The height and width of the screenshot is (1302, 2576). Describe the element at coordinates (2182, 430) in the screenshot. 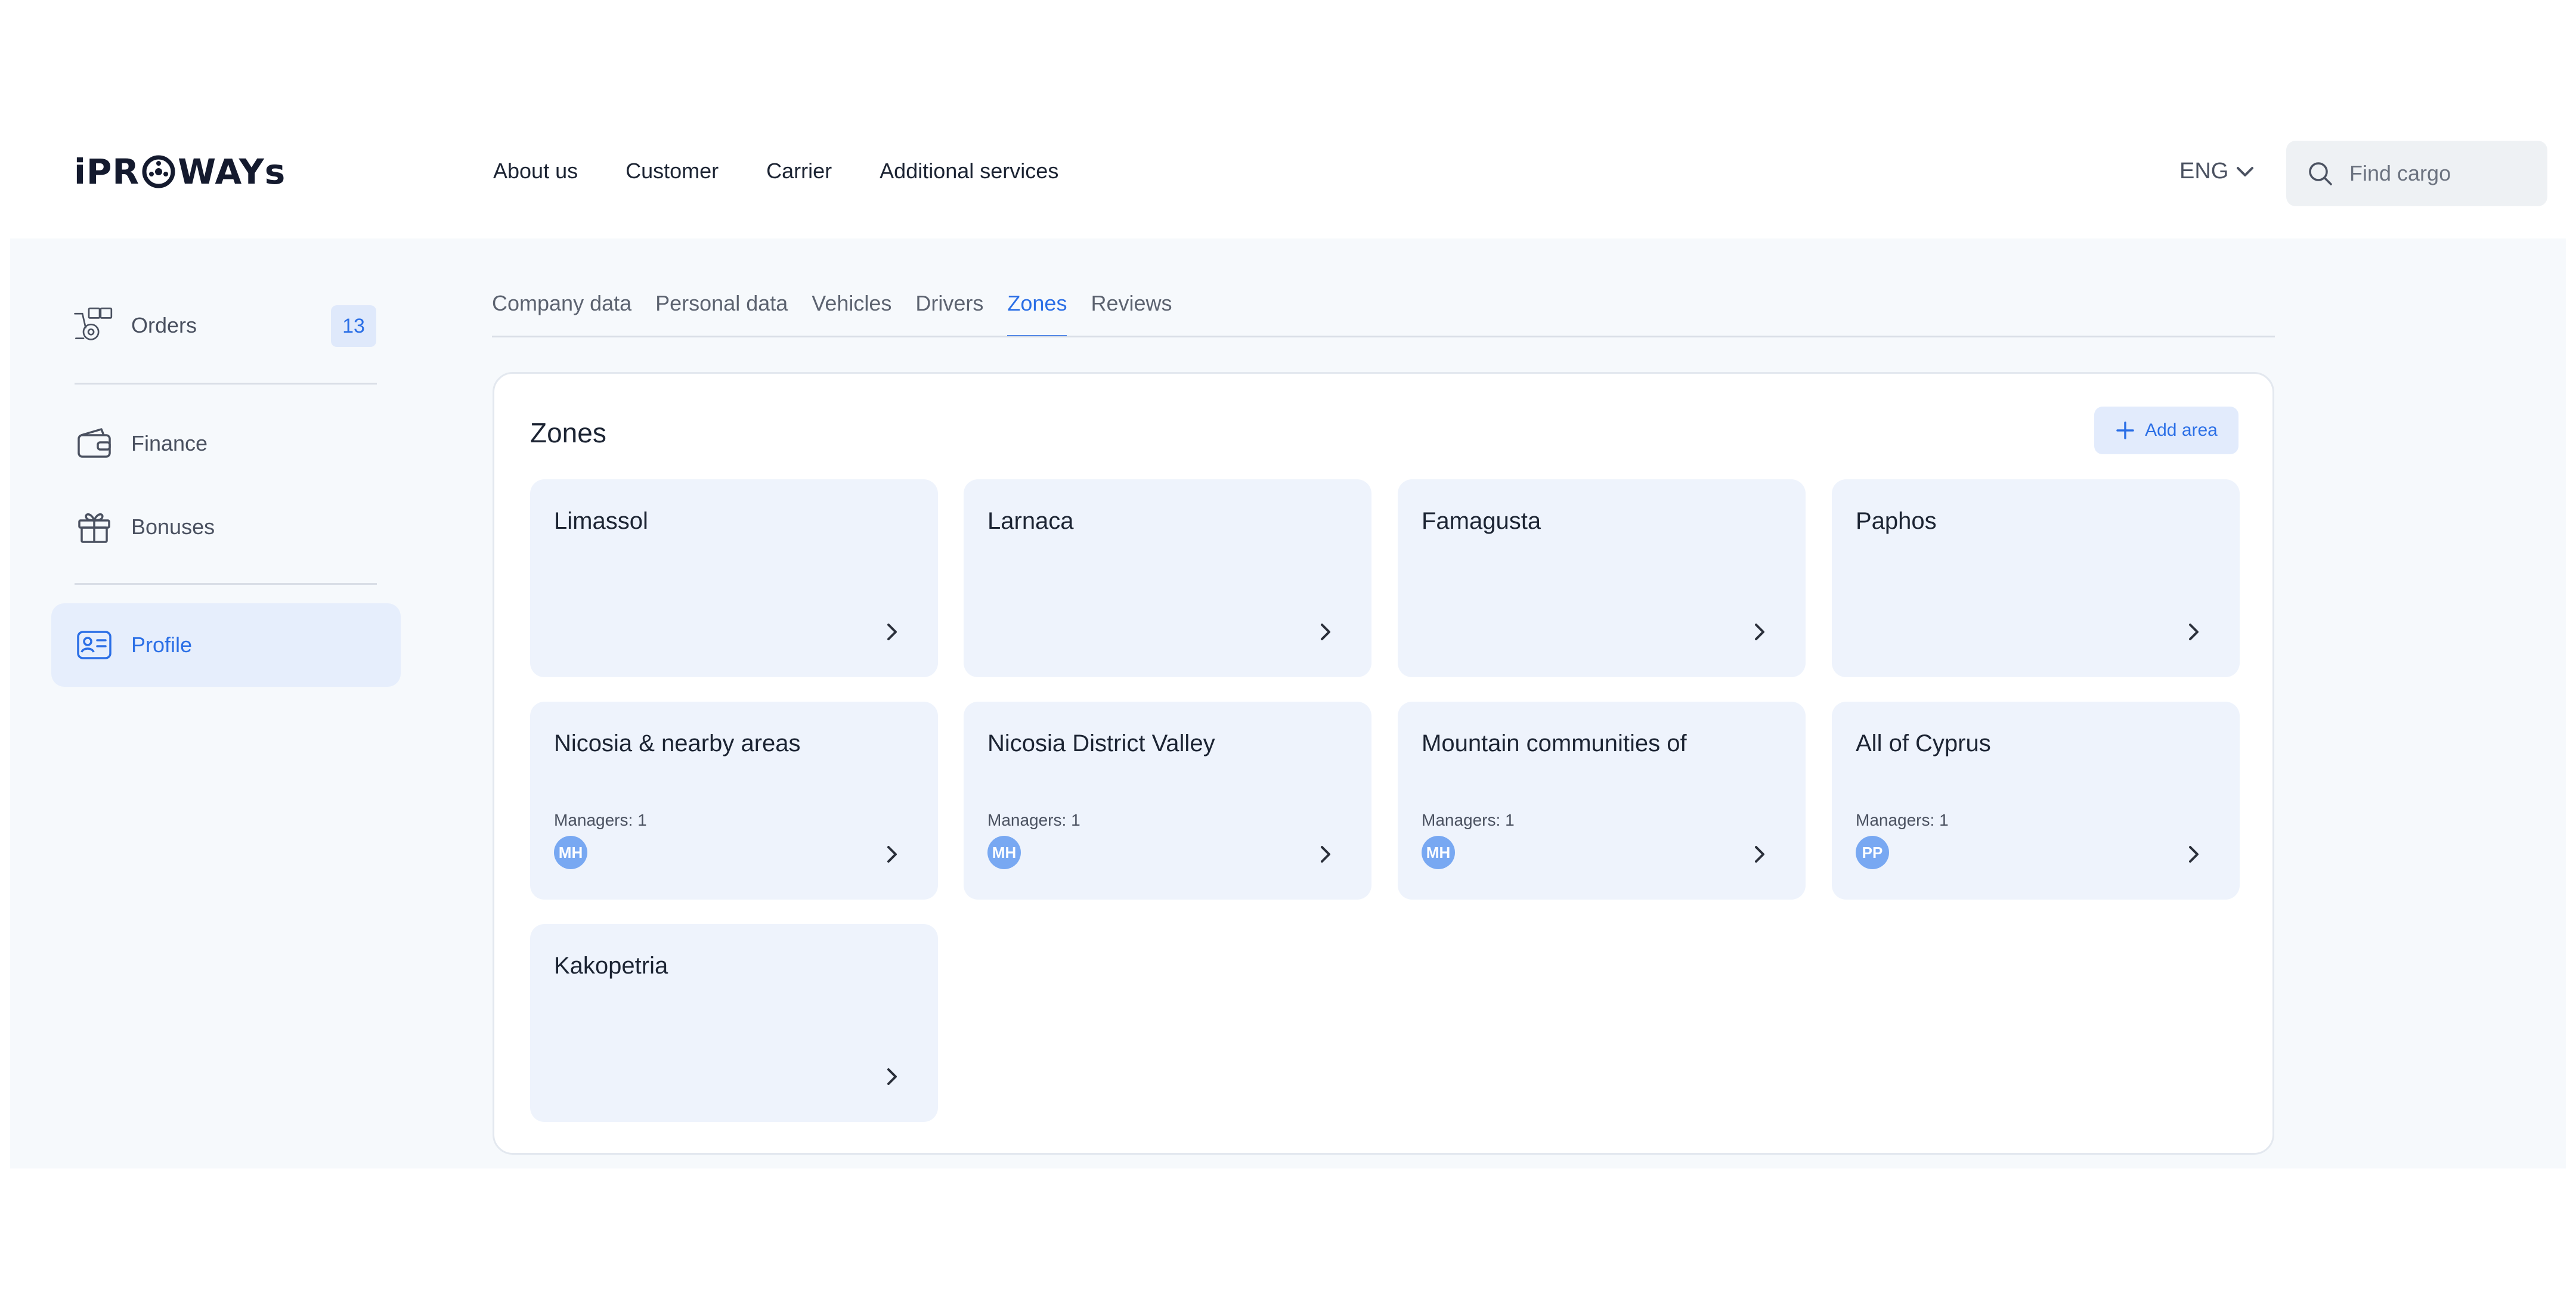

I see `add-area-label: Add area` at that location.